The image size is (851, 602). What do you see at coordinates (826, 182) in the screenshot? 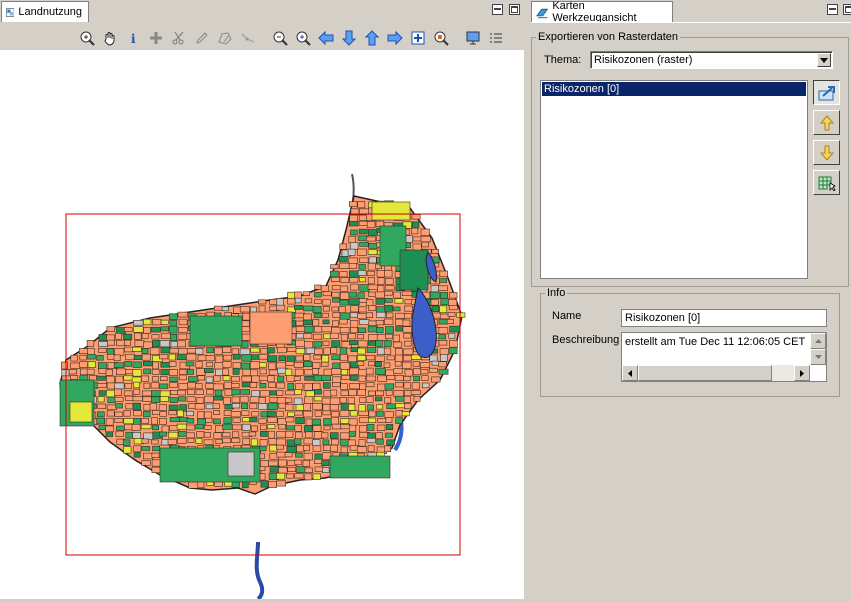
I see `grid-select-button` at bounding box center [826, 182].